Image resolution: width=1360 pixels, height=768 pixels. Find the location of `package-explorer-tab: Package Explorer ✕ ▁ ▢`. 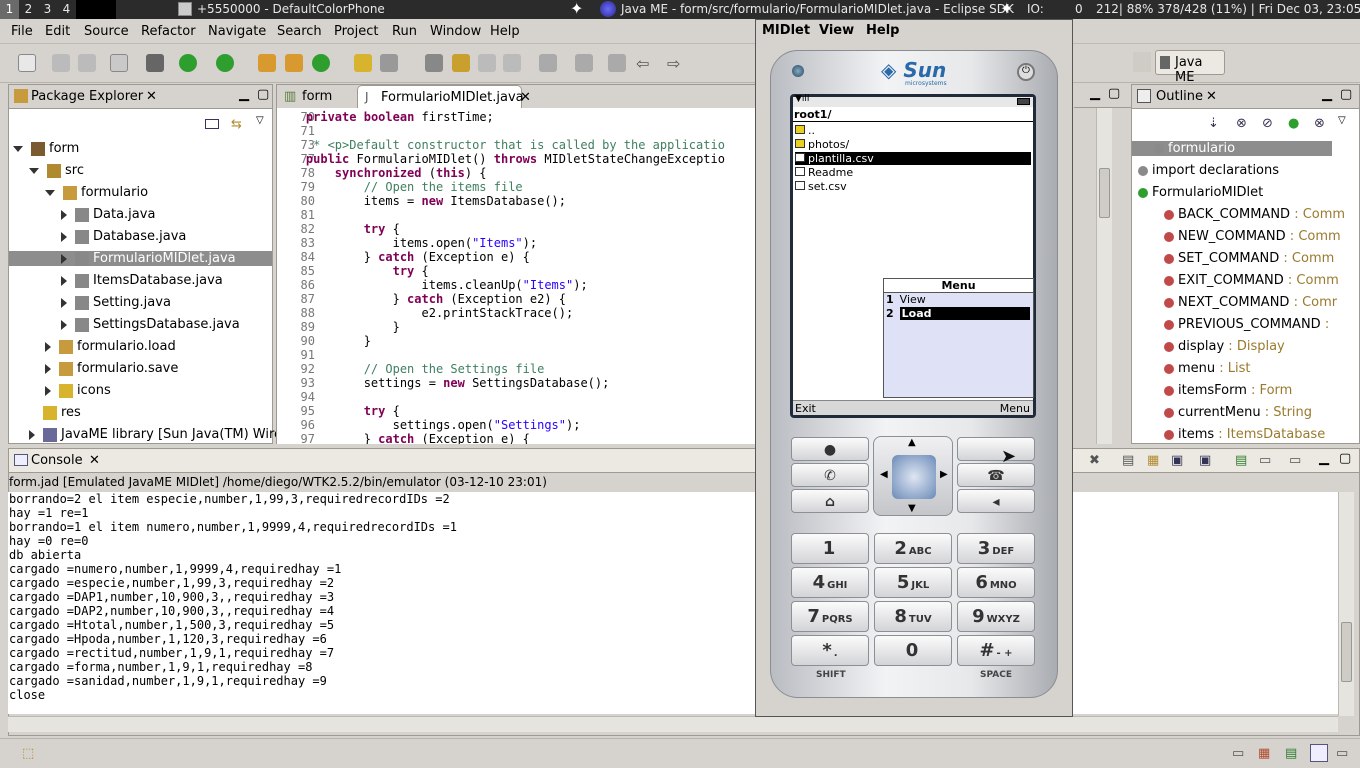

package-explorer-tab: Package Explorer ✕ ▁ ▢ is located at coordinates (140, 97).